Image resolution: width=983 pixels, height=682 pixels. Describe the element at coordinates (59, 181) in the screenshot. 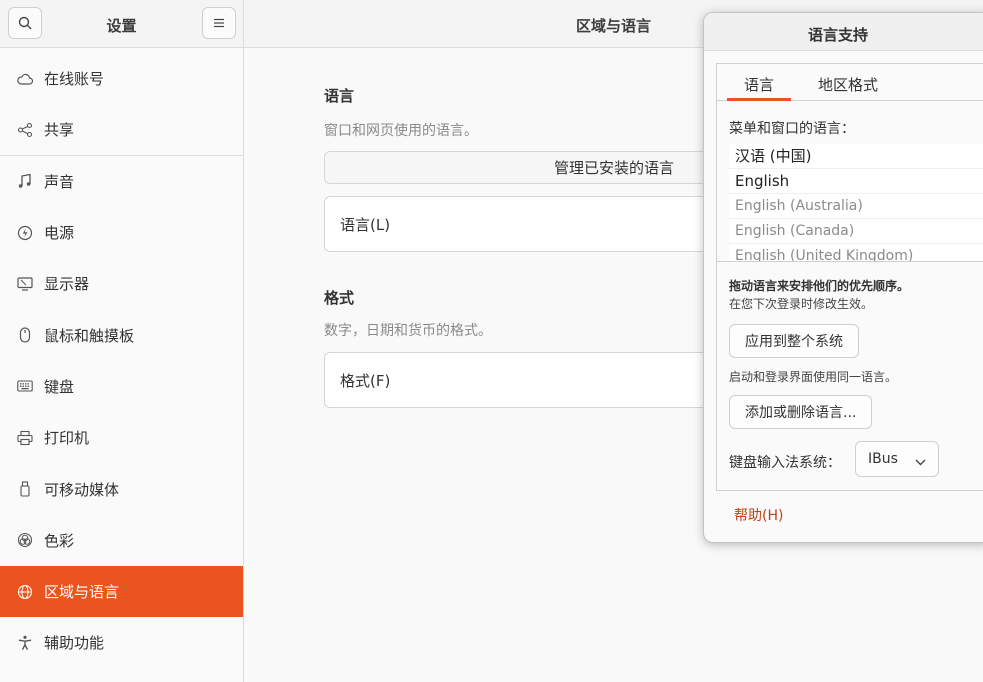

I see `sidebar-item-label: 声音` at that location.